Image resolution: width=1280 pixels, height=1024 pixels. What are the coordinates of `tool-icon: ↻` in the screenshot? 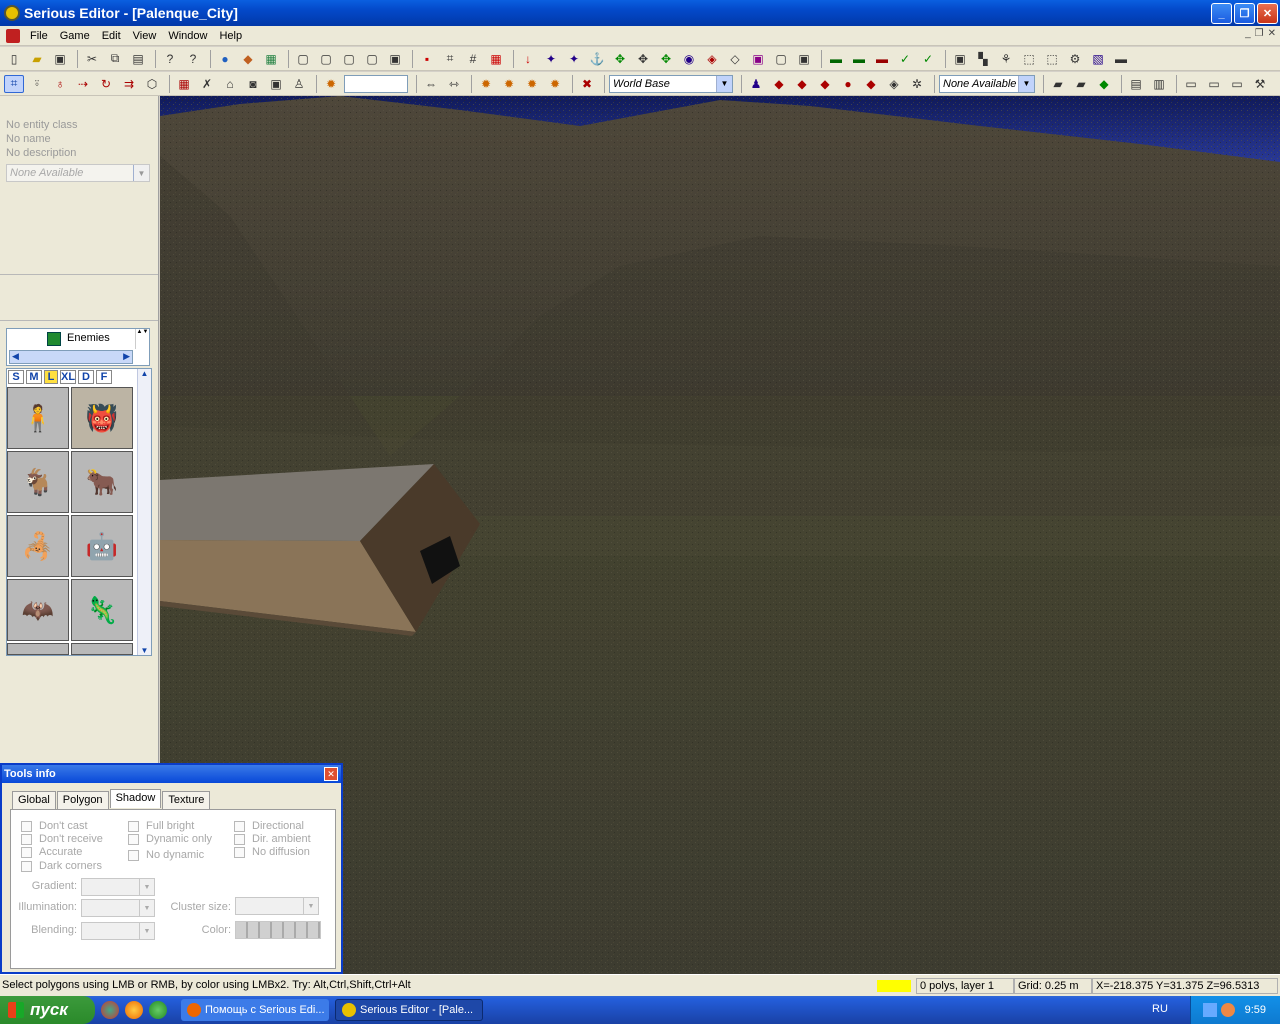 It's located at (106, 84).